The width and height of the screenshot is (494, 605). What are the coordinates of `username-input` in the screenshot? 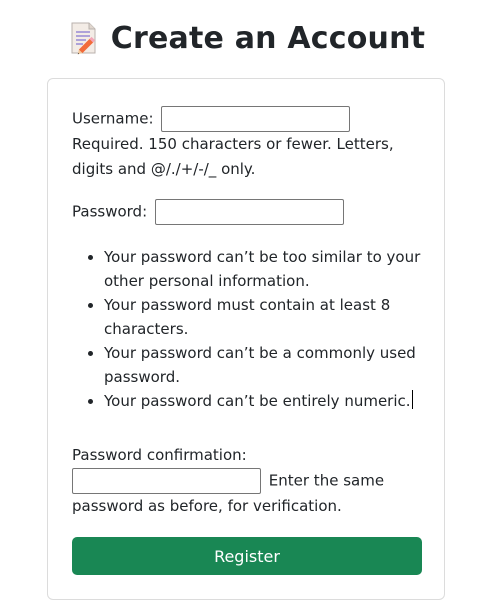 It's located at (256, 119).